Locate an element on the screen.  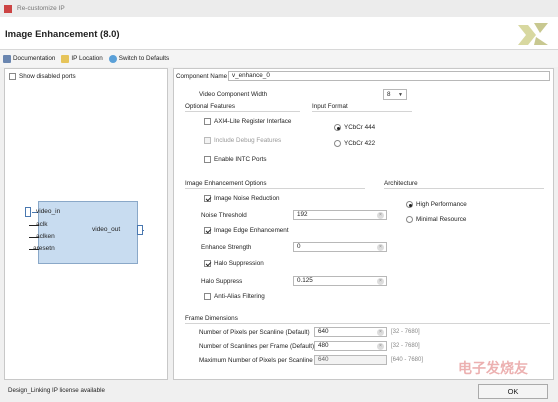
noise-reduction-label: Image Noise Reduction is located at coordinates (247, 198).